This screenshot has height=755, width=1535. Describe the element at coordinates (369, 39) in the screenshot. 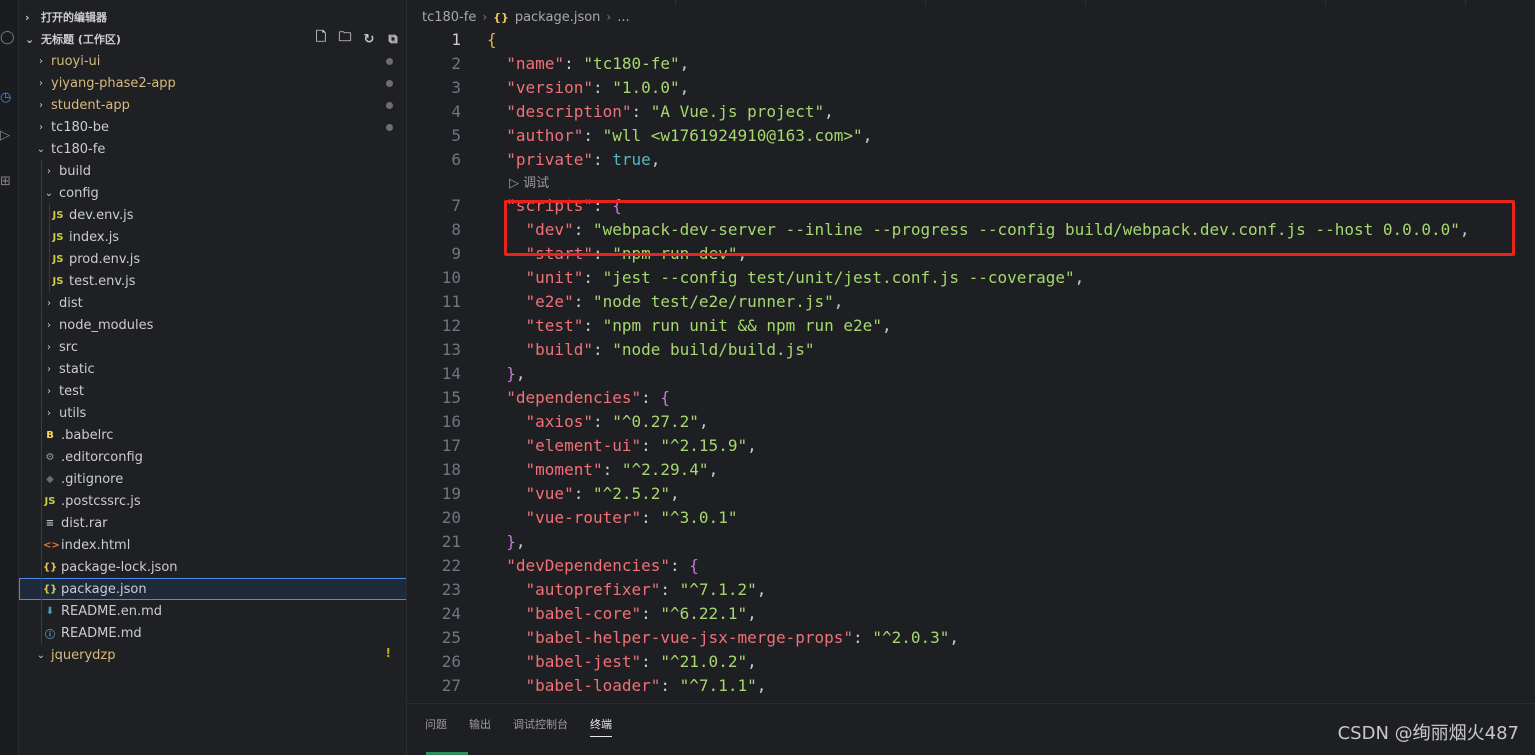

I see `refresh-icon: ↻` at that location.